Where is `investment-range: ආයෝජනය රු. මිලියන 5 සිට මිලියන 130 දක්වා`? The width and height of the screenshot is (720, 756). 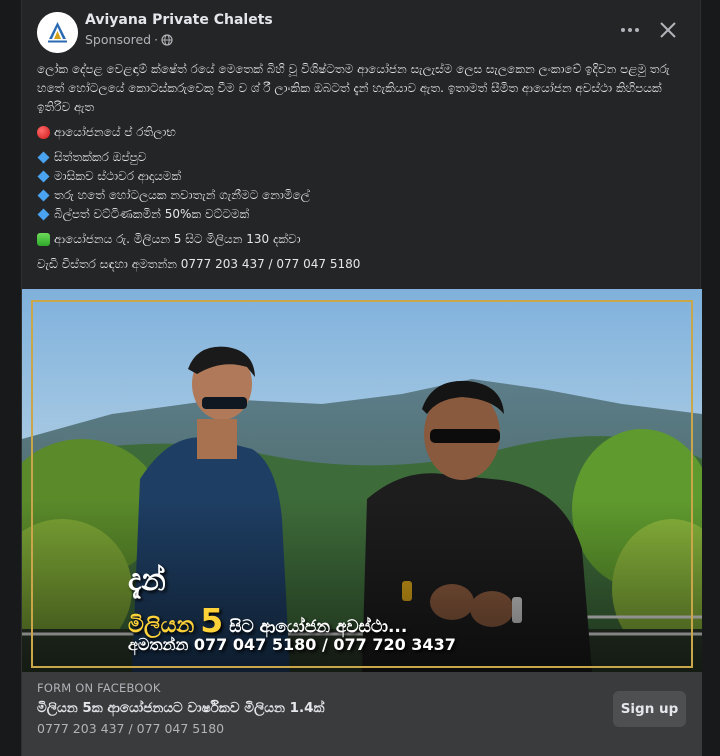
investment-range: ආයෝජනය රු. මිලියන 5 සිට මිලියන 130 දක්වා is located at coordinates (177, 239).